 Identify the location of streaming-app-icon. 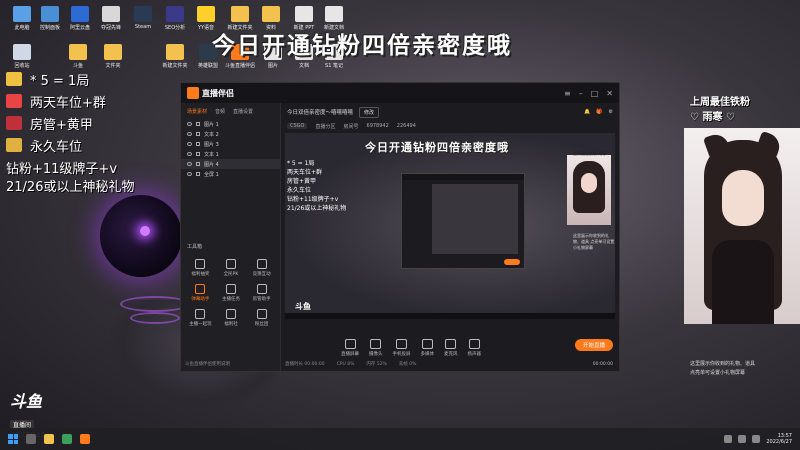
(85, 439).